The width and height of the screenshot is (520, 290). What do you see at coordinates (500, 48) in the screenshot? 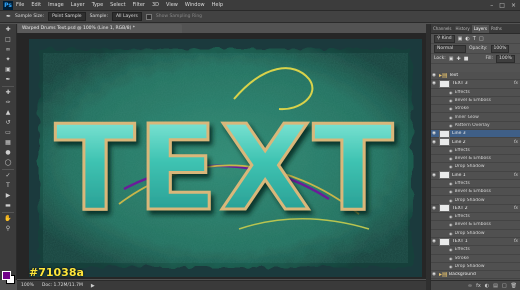
I see `opacity-input: 100%` at bounding box center [500, 48].